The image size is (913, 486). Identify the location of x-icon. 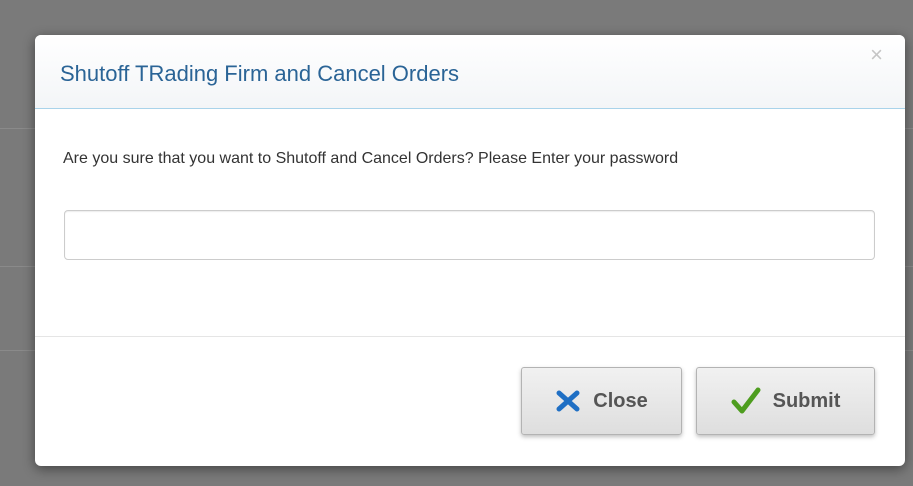
(568, 401).